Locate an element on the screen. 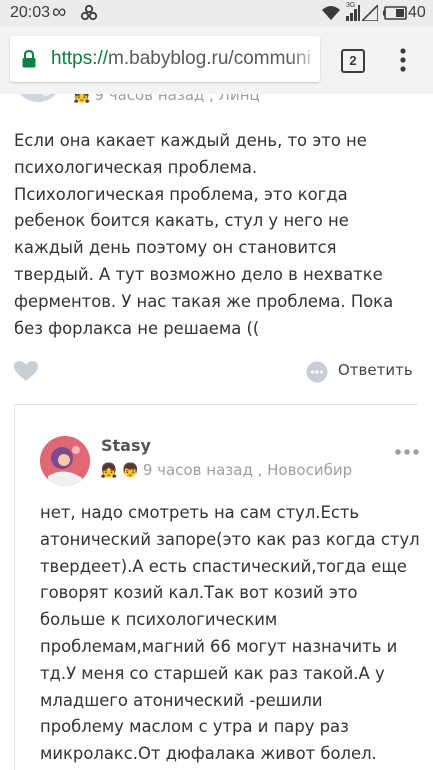 This screenshot has height=770, width=433. tab-switcher-button: 2 is located at coordinates (353, 61).